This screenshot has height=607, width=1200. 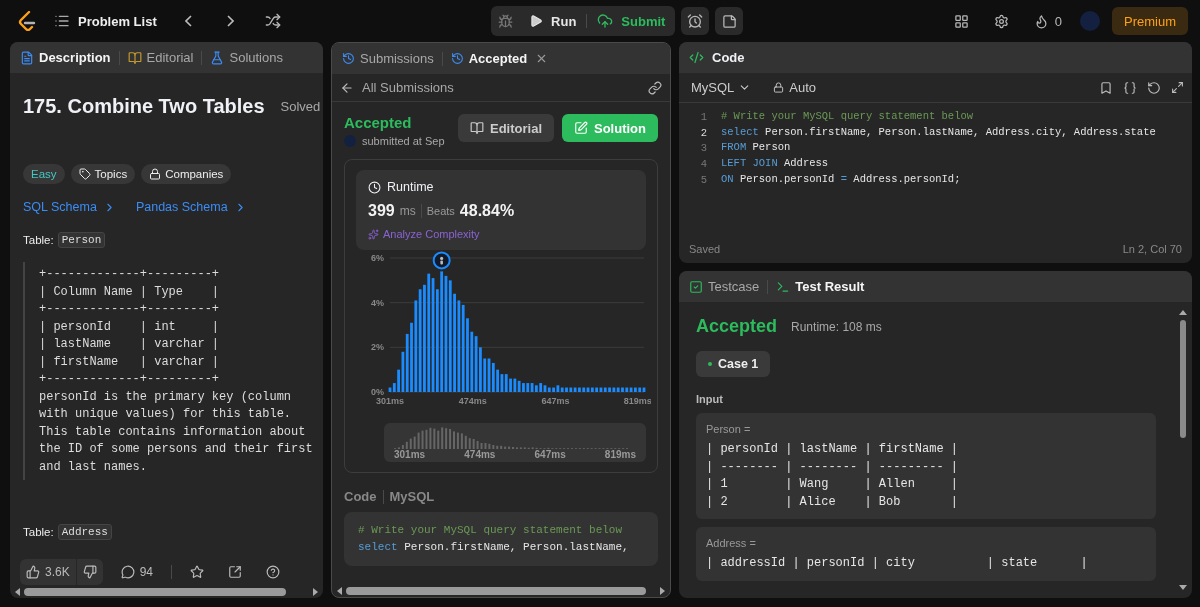 I want to click on line-number: 4, so click(x=703, y=163).